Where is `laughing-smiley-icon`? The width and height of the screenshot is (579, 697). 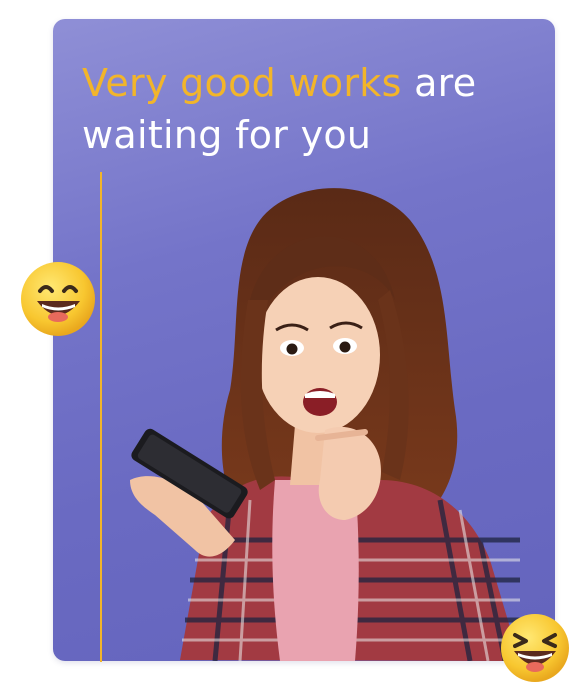
laughing-smiley-icon is located at coordinates (535, 648).